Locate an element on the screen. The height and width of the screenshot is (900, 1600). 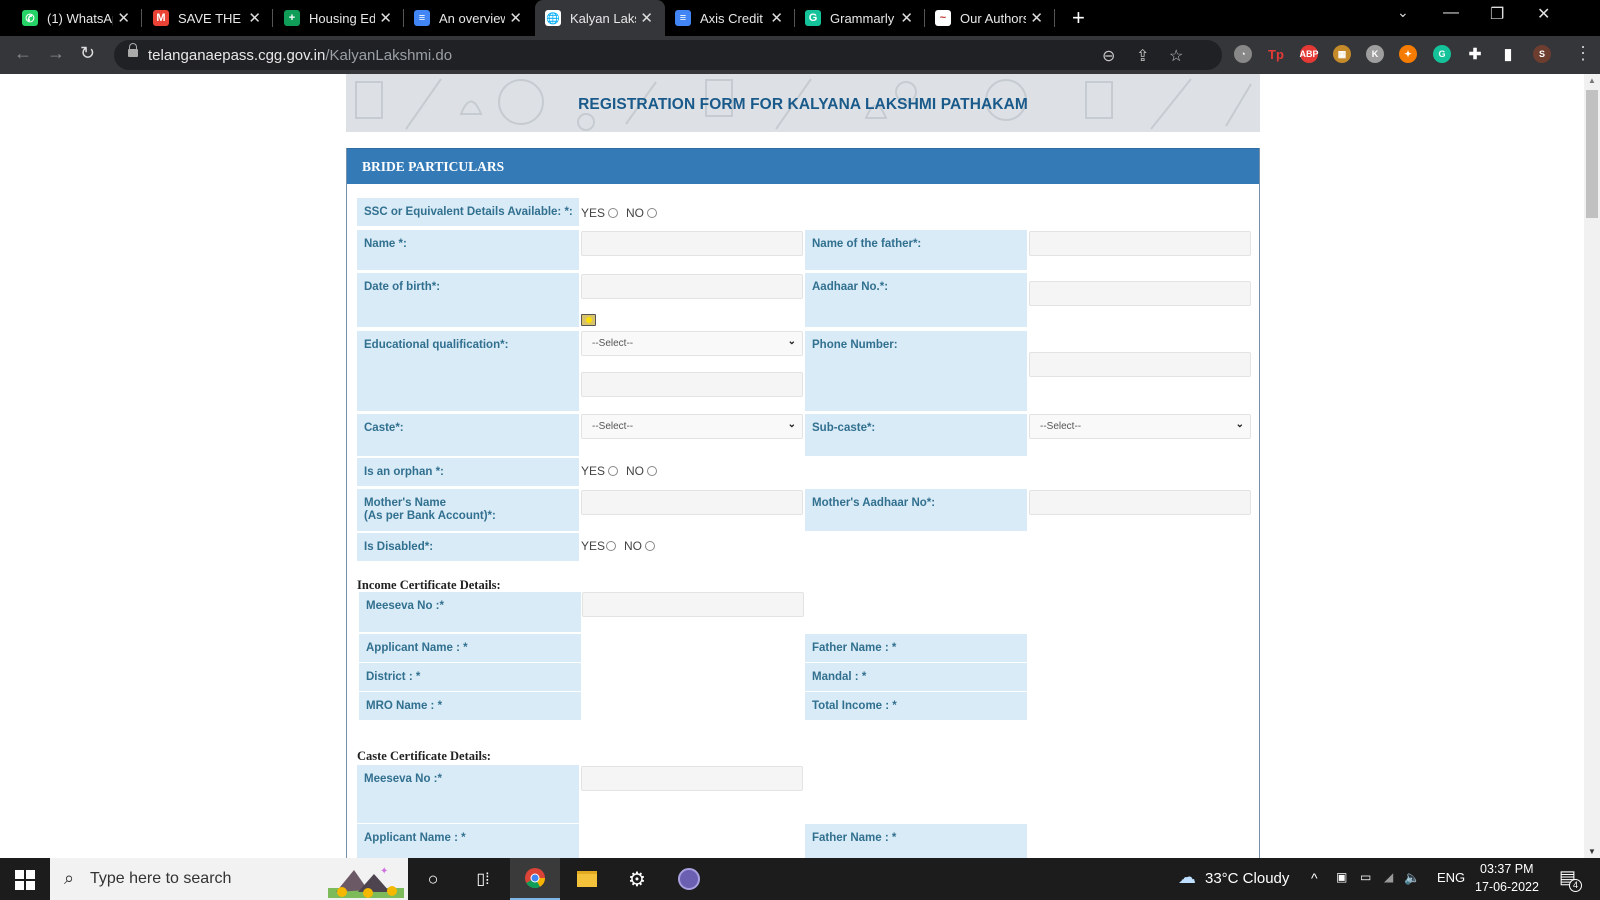
ssc-no-radio is located at coordinates (652, 213).